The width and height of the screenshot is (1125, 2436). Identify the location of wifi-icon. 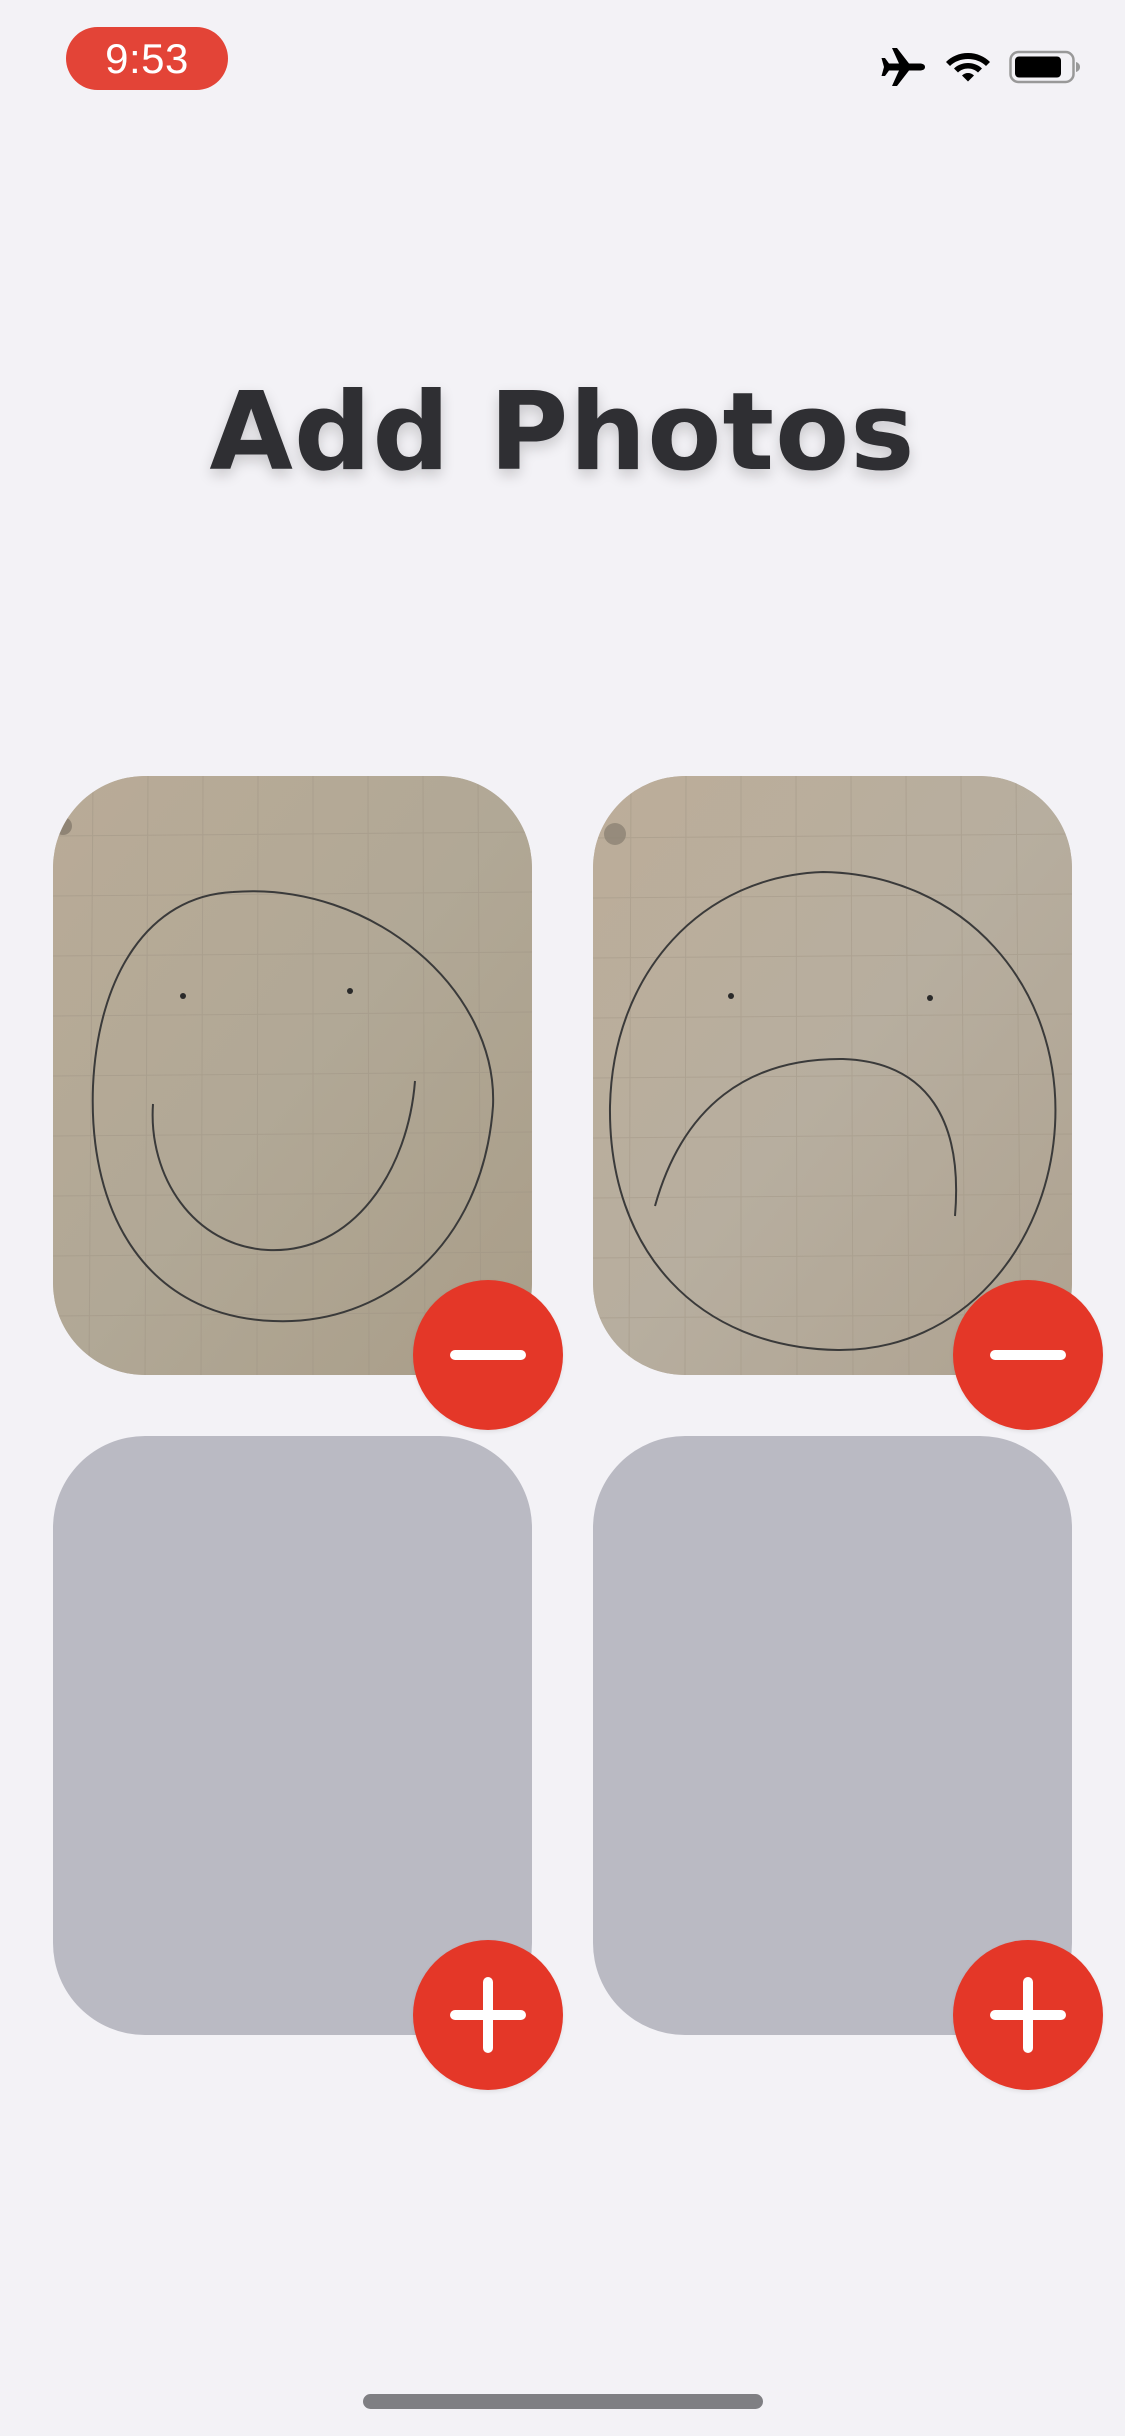
(968, 69).